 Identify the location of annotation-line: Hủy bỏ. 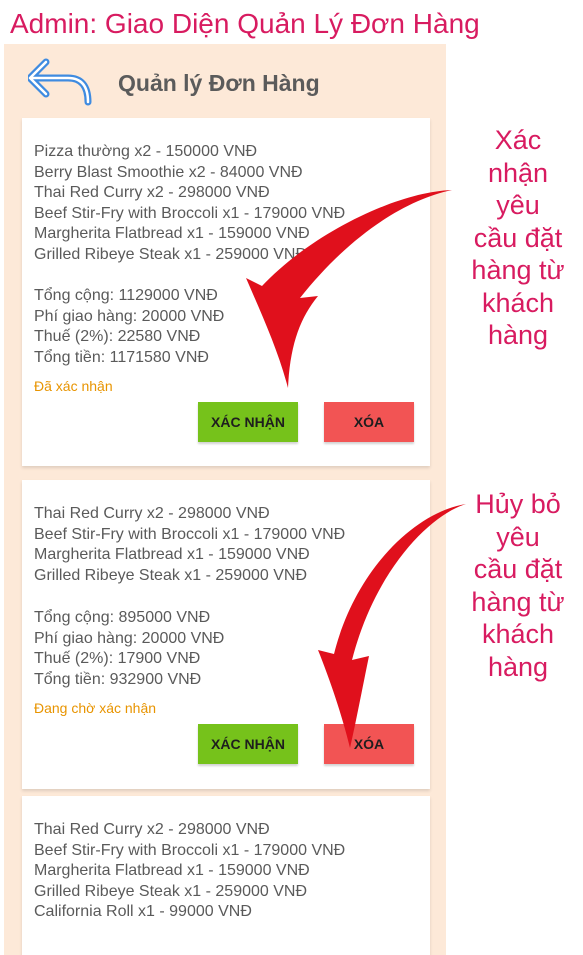
(518, 504).